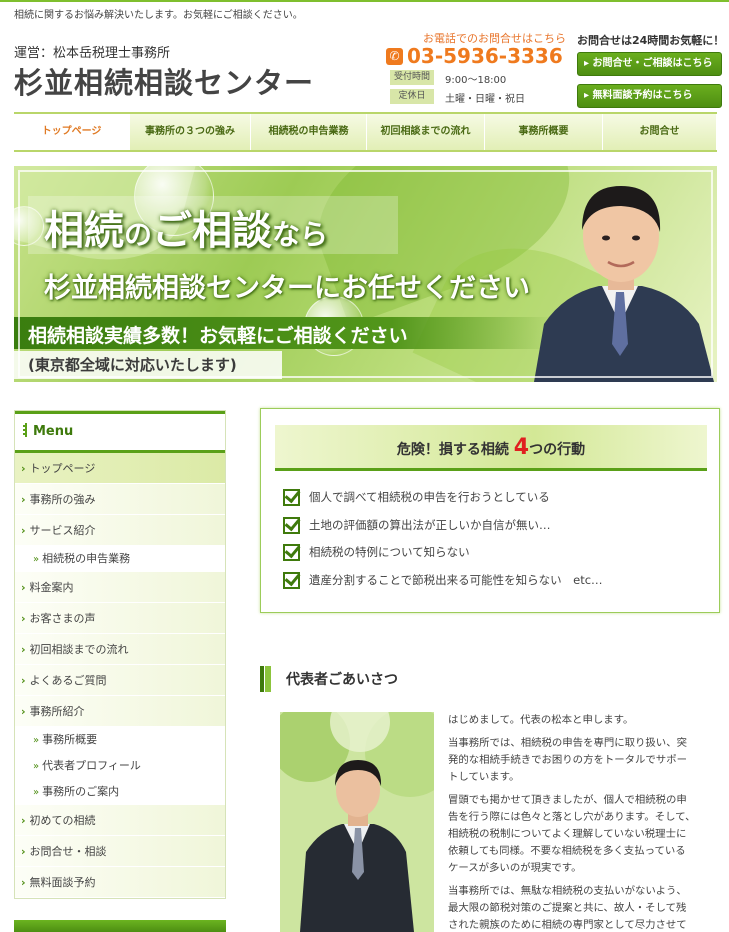  Describe the element at coordinates (120, 792) in the screenshot. I see `sidebar-subitem: » 事務所のご案内` at that location.